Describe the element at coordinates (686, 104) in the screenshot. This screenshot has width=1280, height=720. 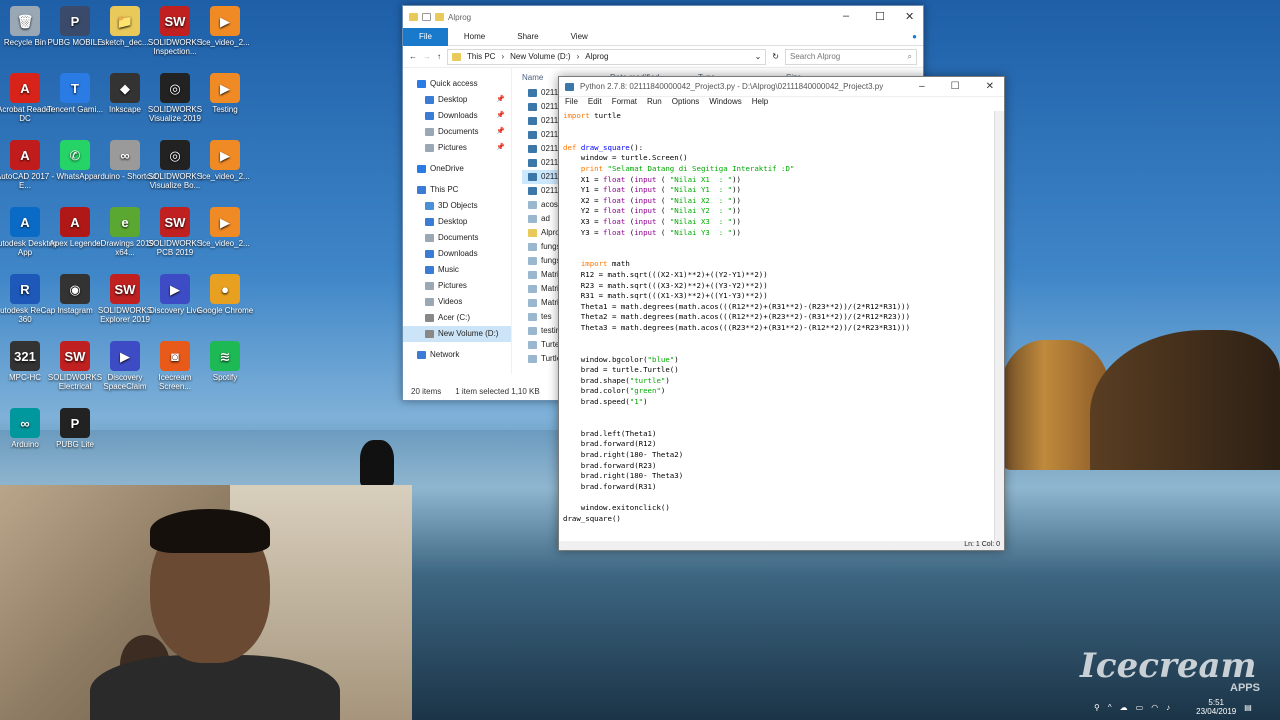
I see `menu-options: Options` at that location.